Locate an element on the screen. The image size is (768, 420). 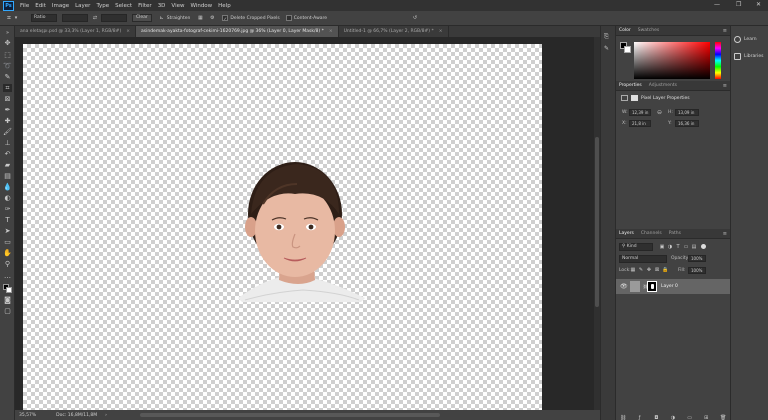
new-layer-icon: ⊞ is located at coordinates (706, 417).